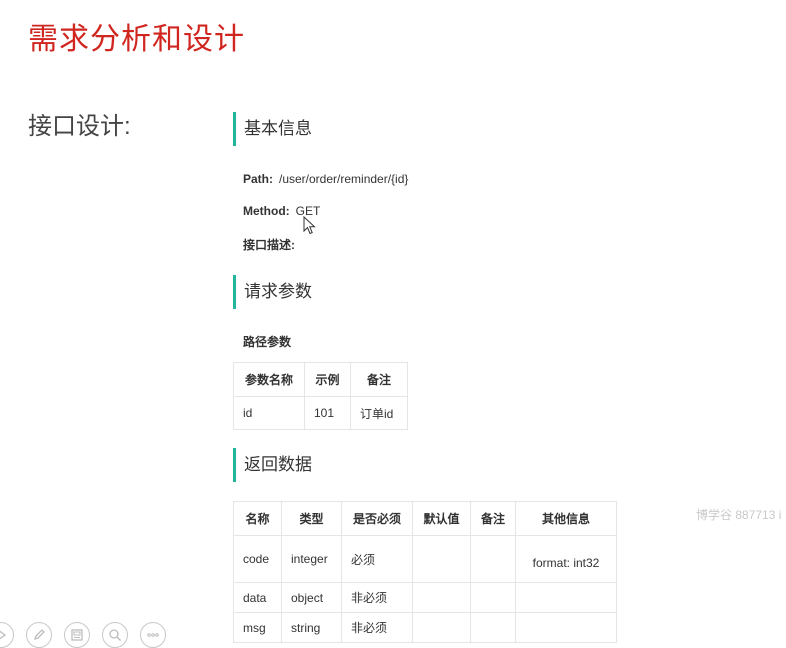  What do you see at coordinates (79, 126) in the screenshot?
I see `section-label: 接口设计:` at bounding box center [79, 126].